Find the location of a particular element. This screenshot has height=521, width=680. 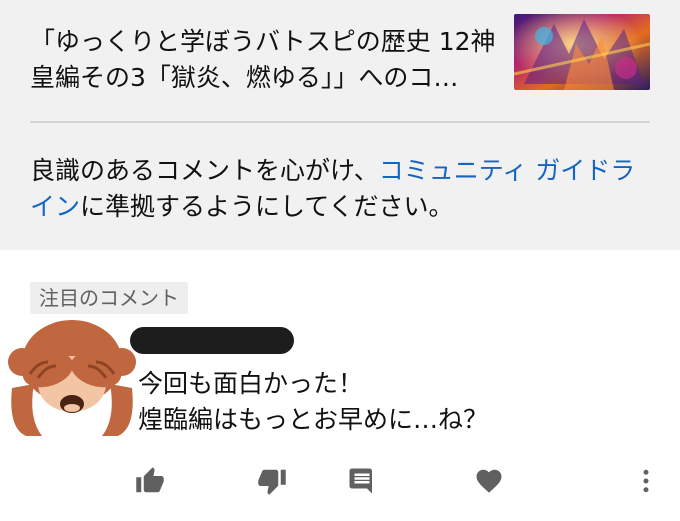

guideline-suffix: に準拠するようにしてください。 is located at coordinates (267, 206).